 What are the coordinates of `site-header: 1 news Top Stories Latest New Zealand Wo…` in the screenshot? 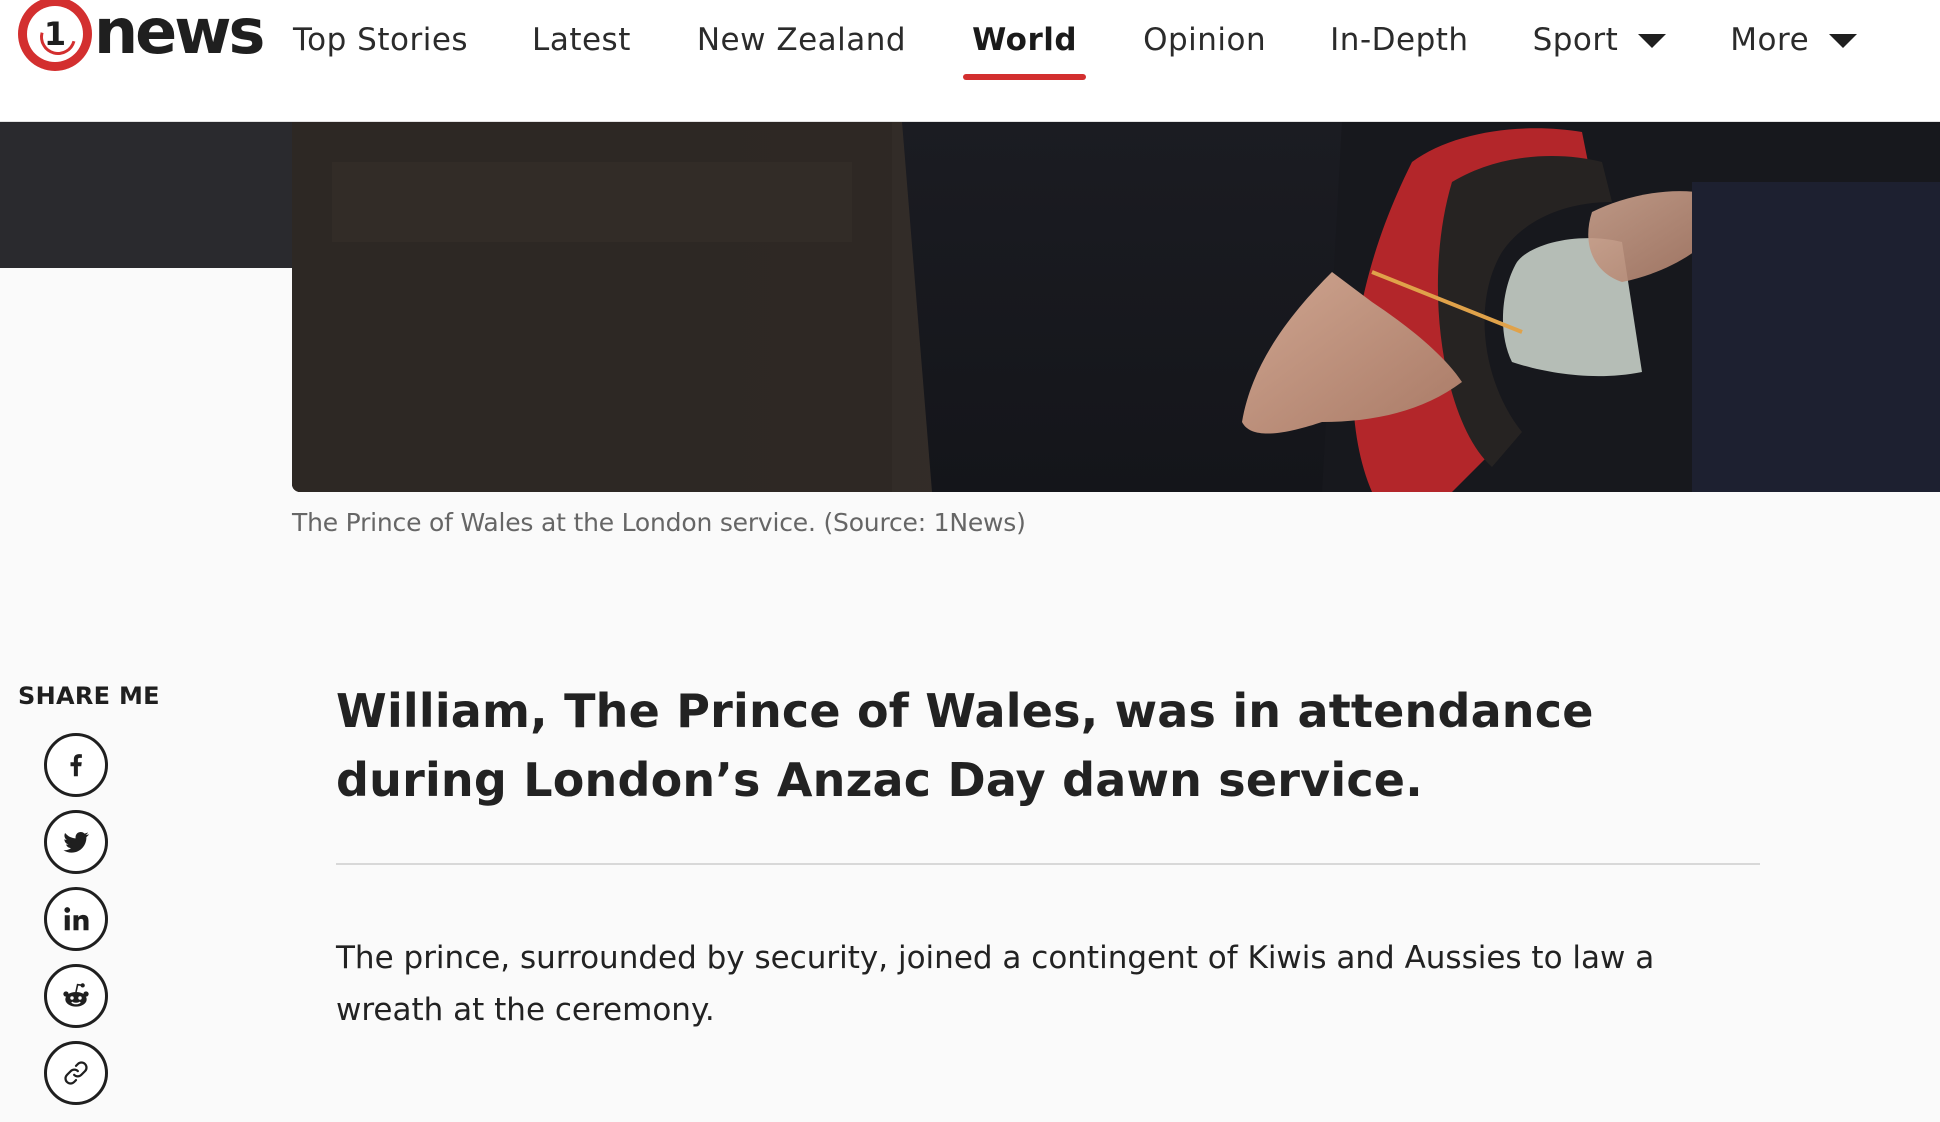 It's located at (970, 61).